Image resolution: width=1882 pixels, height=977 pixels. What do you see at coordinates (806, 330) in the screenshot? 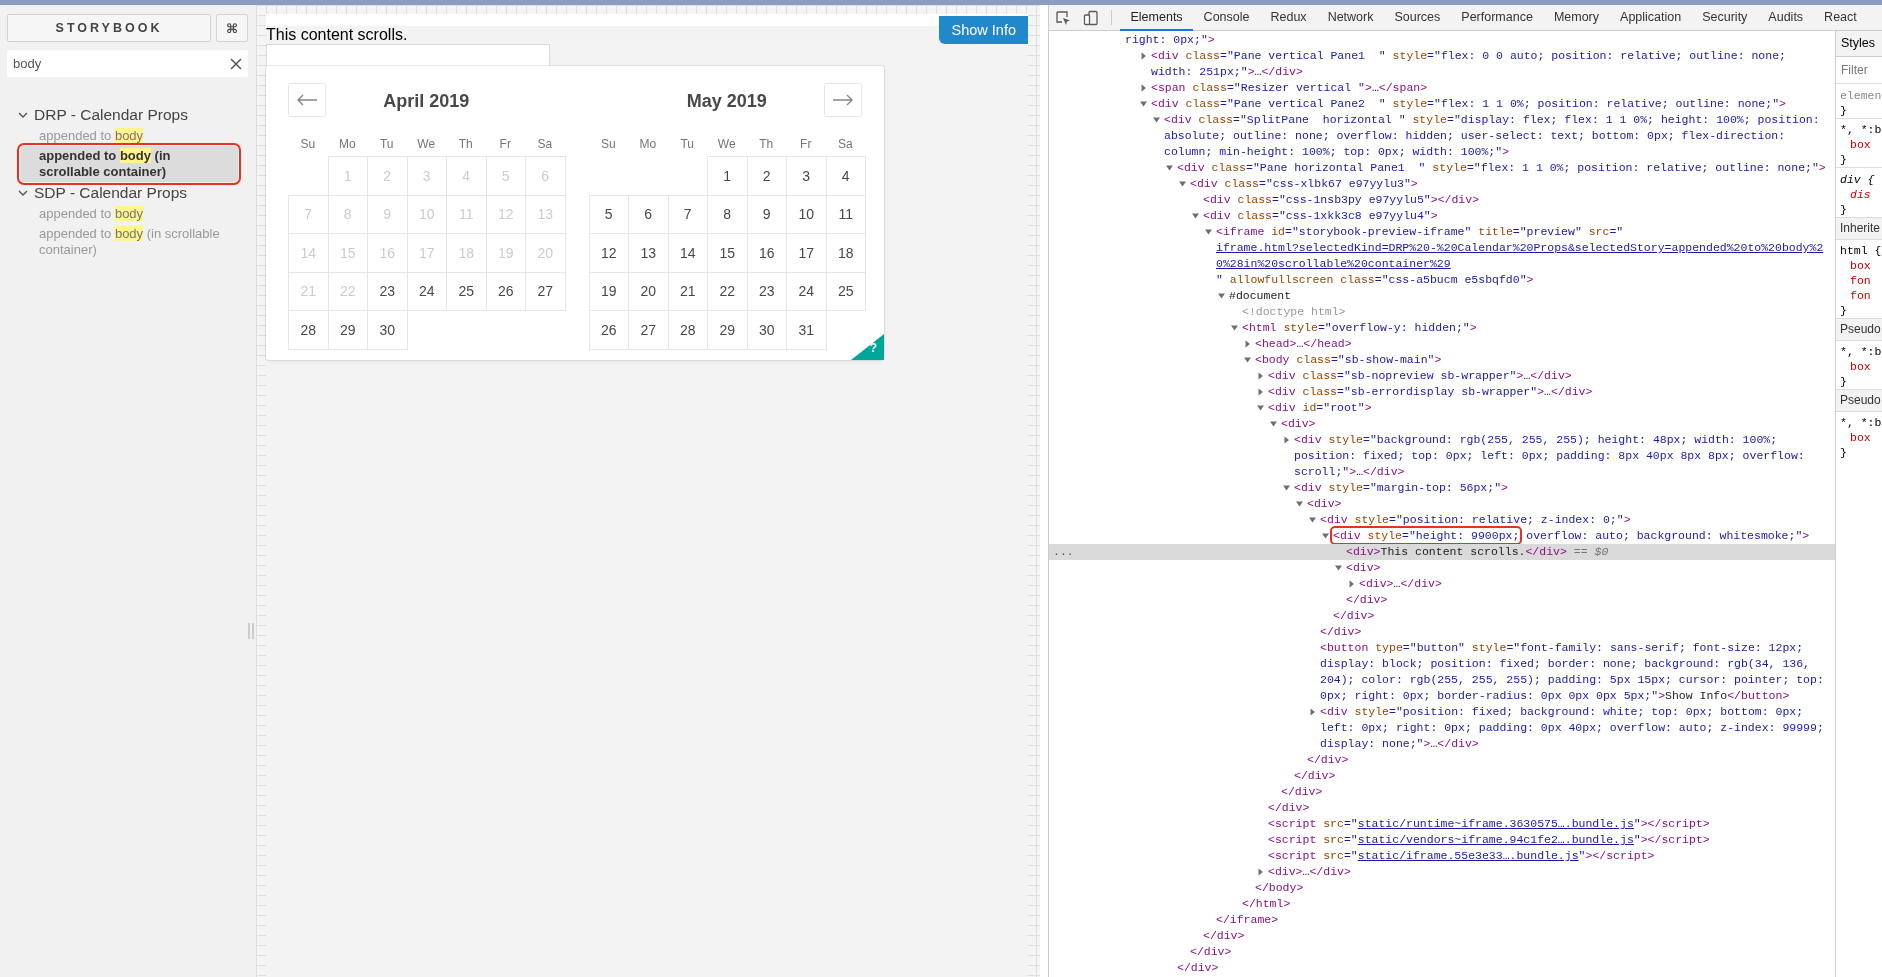
I see `calendar-day: 31` at bounding box center [806, 330].